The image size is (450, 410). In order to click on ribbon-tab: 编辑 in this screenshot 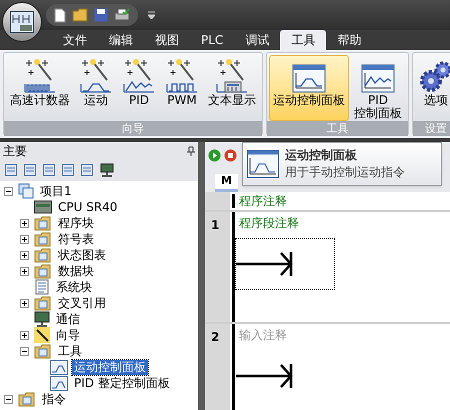, I will do `click(121, 40)`.